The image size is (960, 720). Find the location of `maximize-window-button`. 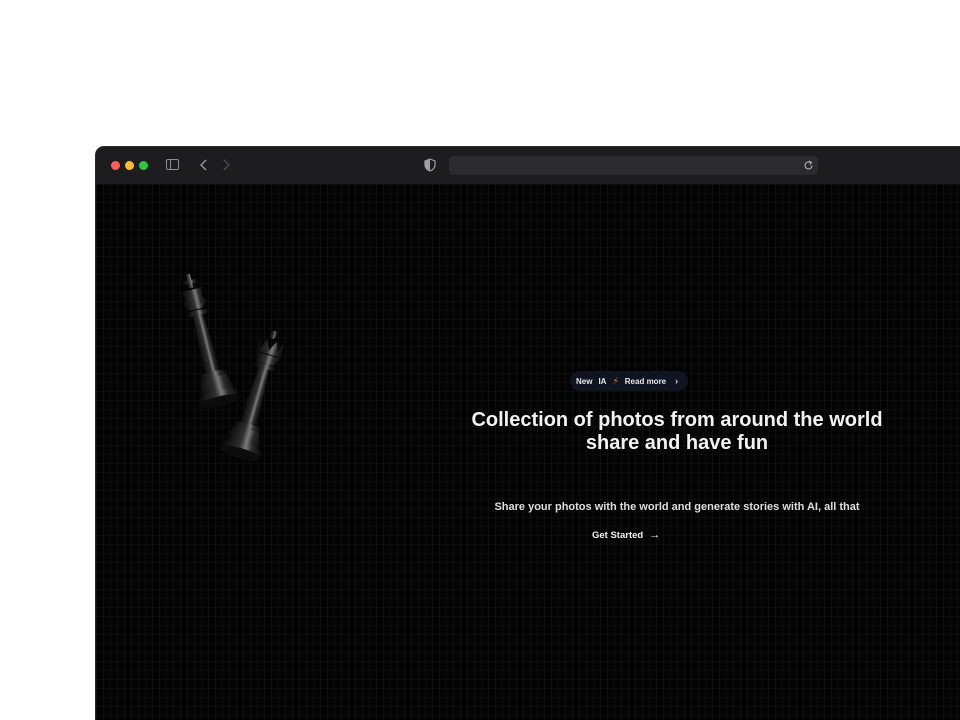

maximize-window-button is located at coordinates (143, 165).